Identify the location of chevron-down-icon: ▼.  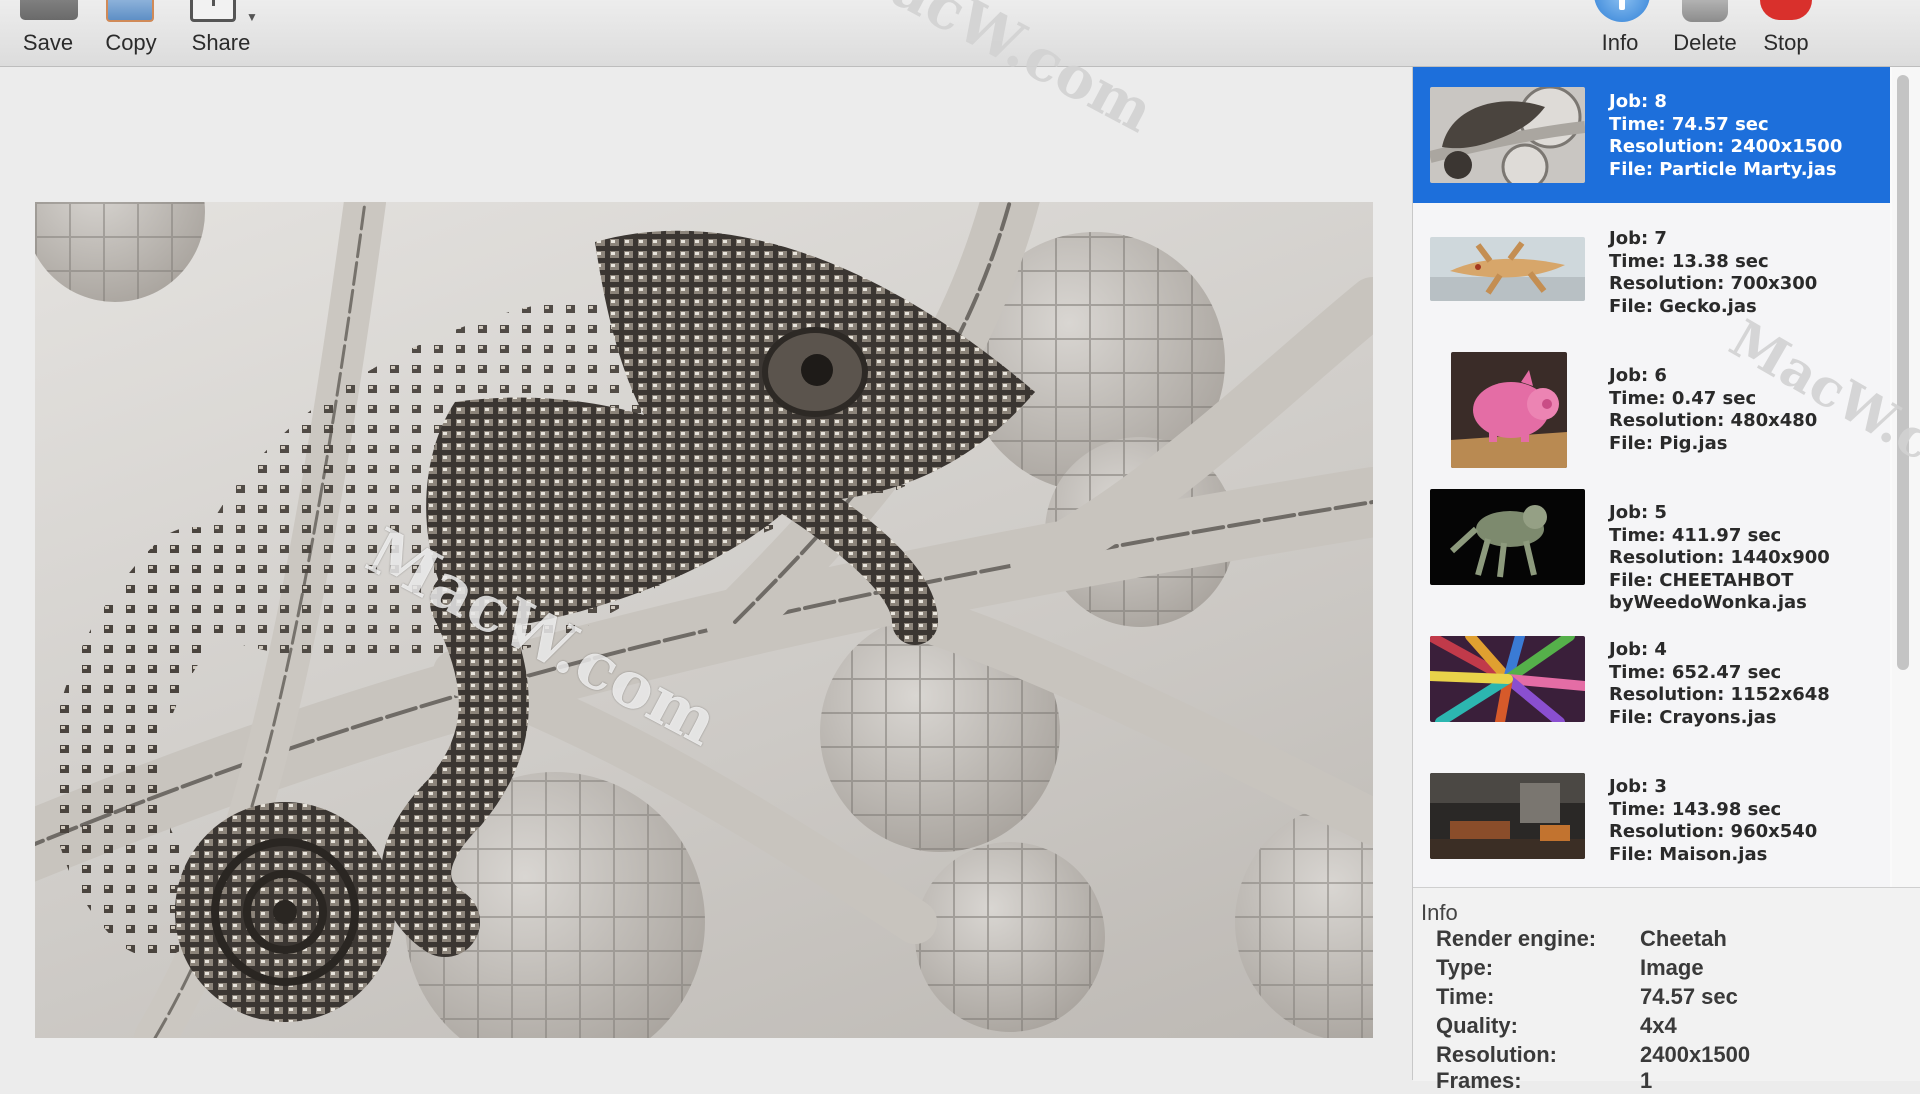
(252, 17).